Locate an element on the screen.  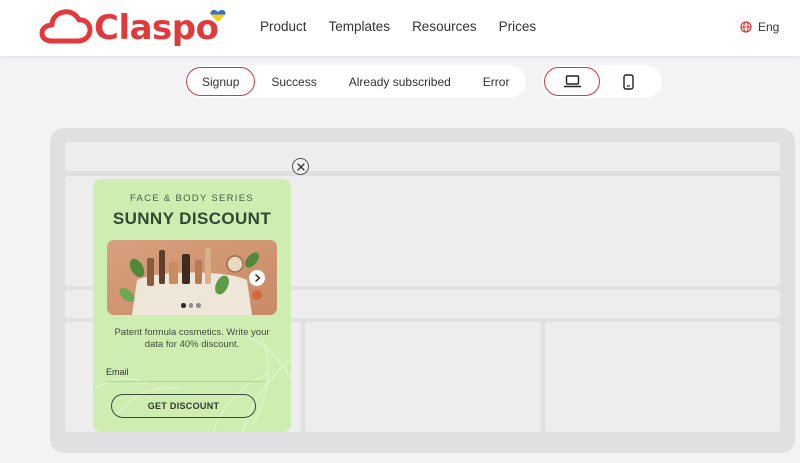
email-input is located at coordinates (186, 372).